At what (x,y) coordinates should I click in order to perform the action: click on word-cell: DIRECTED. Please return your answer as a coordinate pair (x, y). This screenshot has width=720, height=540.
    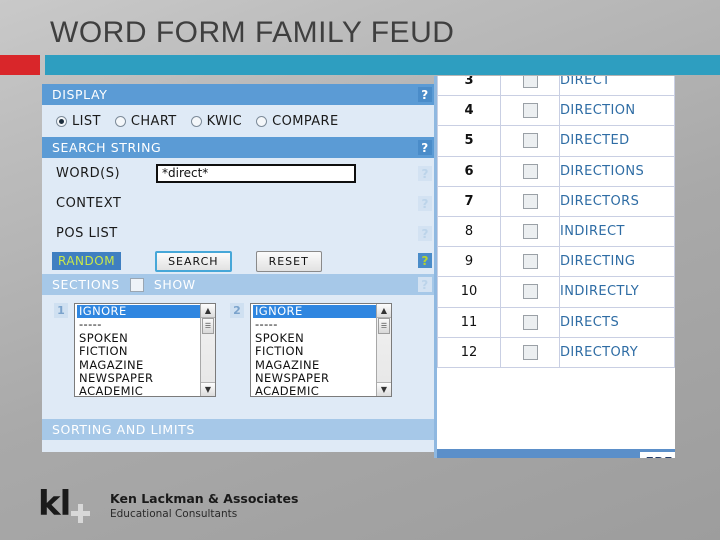
    Looking at the image, I should click on (617, 141).